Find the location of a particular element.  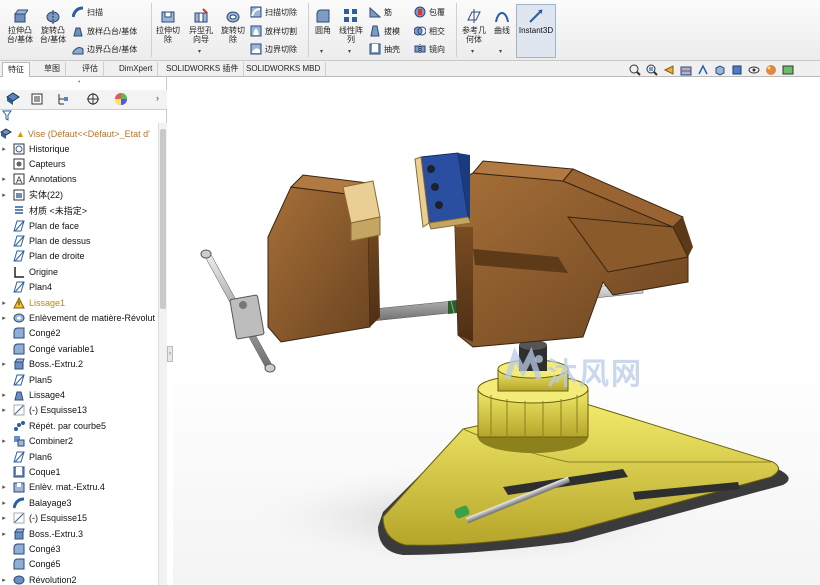

tree-filter is located at coordinates (83, 116).